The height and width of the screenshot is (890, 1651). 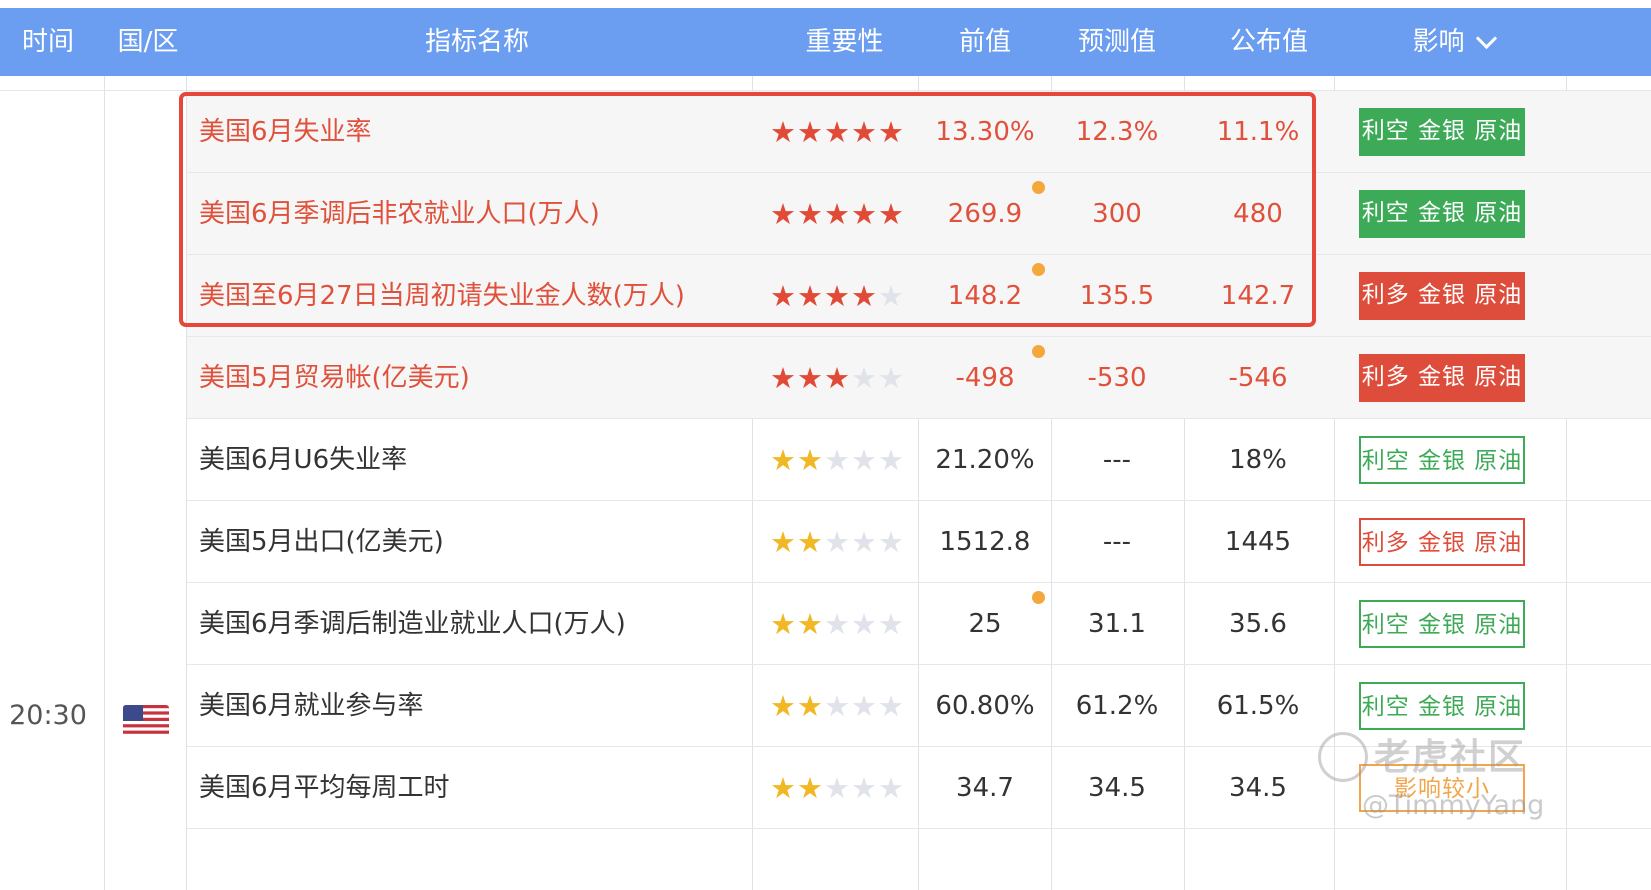 What do you see at coordinates (1117, 378) in the screenshot?
I see `forecast-value: -530` at bounding box center [1117, 378].